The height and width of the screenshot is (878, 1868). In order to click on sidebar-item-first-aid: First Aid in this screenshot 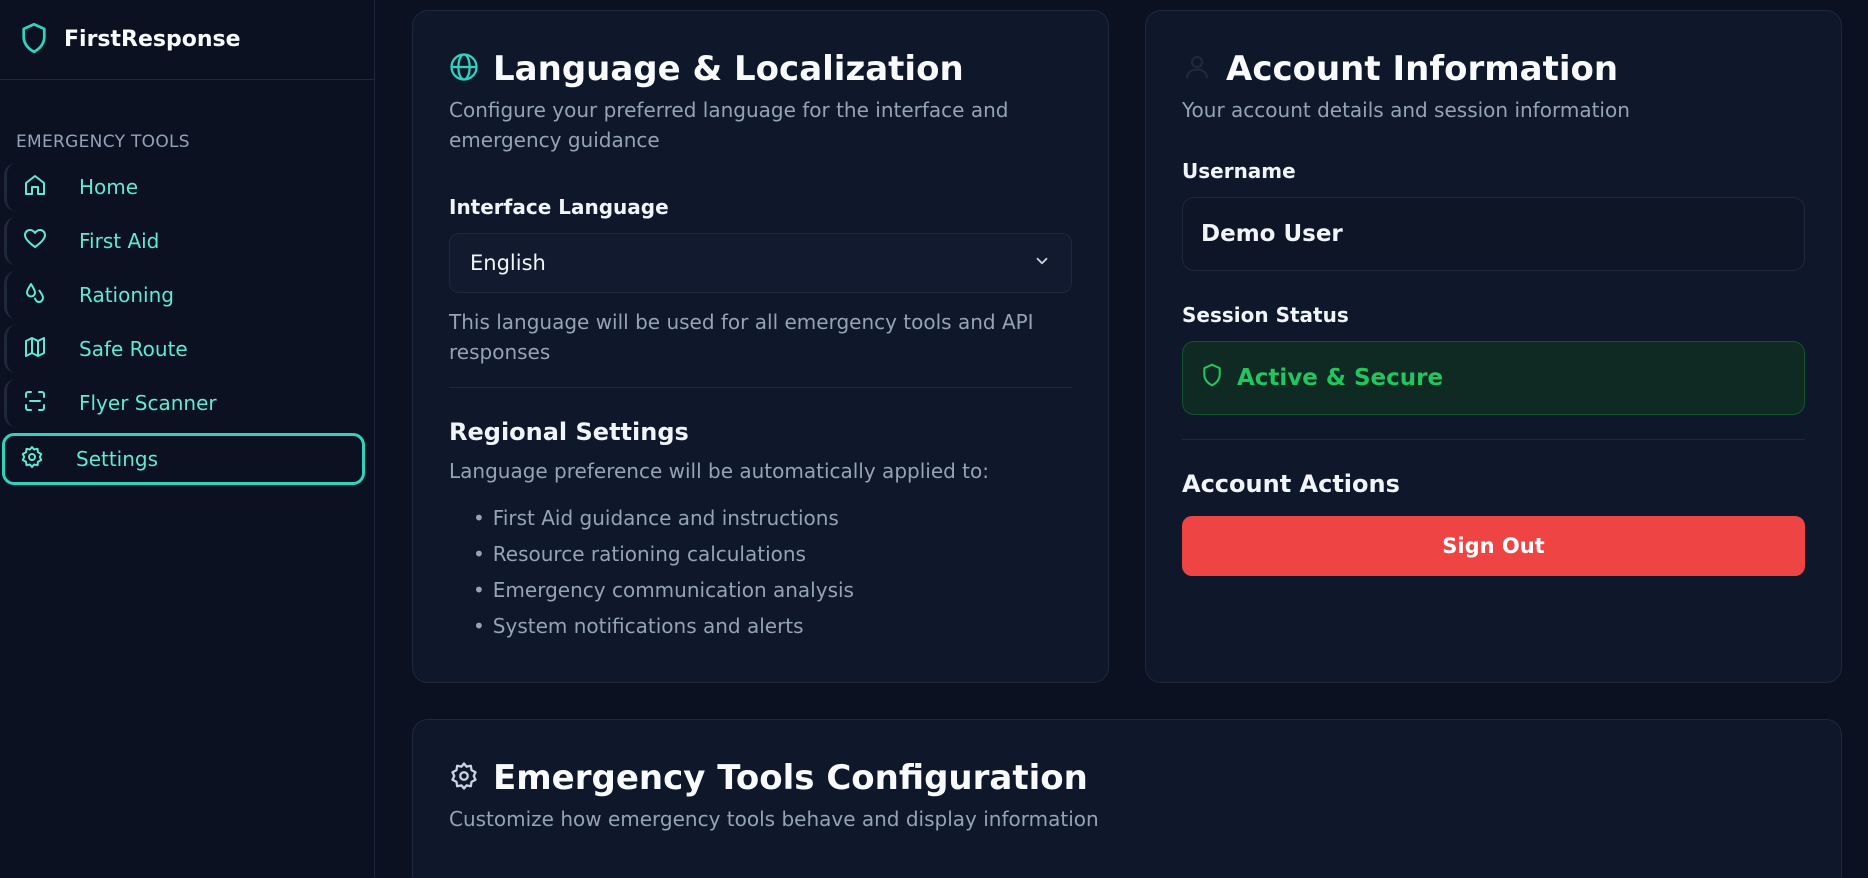, I will do `click(184, 241)`.